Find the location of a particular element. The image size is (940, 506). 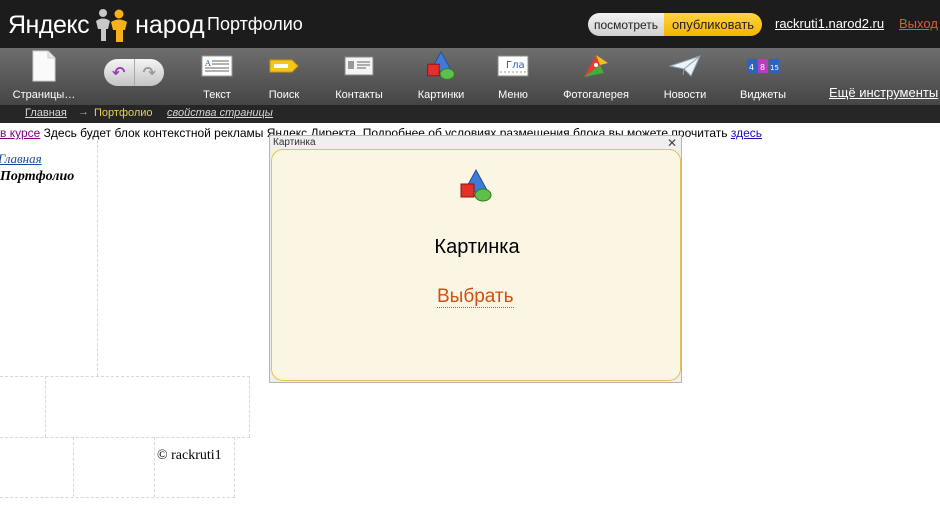

page-title: Портфолио is located at coordinates (255, 24).